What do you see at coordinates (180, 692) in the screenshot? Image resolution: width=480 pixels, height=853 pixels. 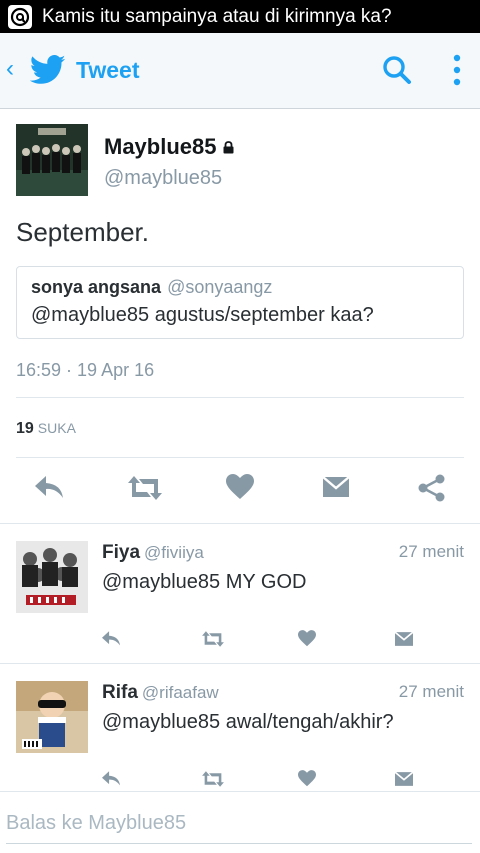 I see `reply-author-handle: @rifaafaw` at bounding box center [180, 692].